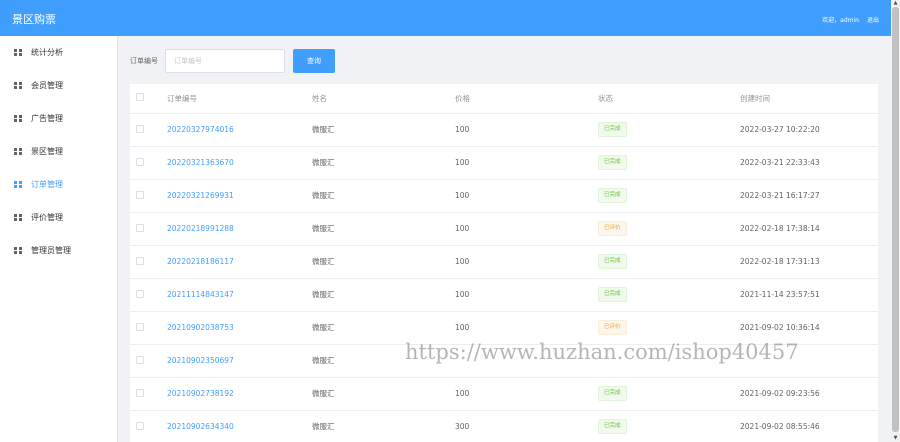 The width and height of the screenshot is (900, 442). I want to click on header-user-area: 欢迎，admin 退出, so click(850, 19).